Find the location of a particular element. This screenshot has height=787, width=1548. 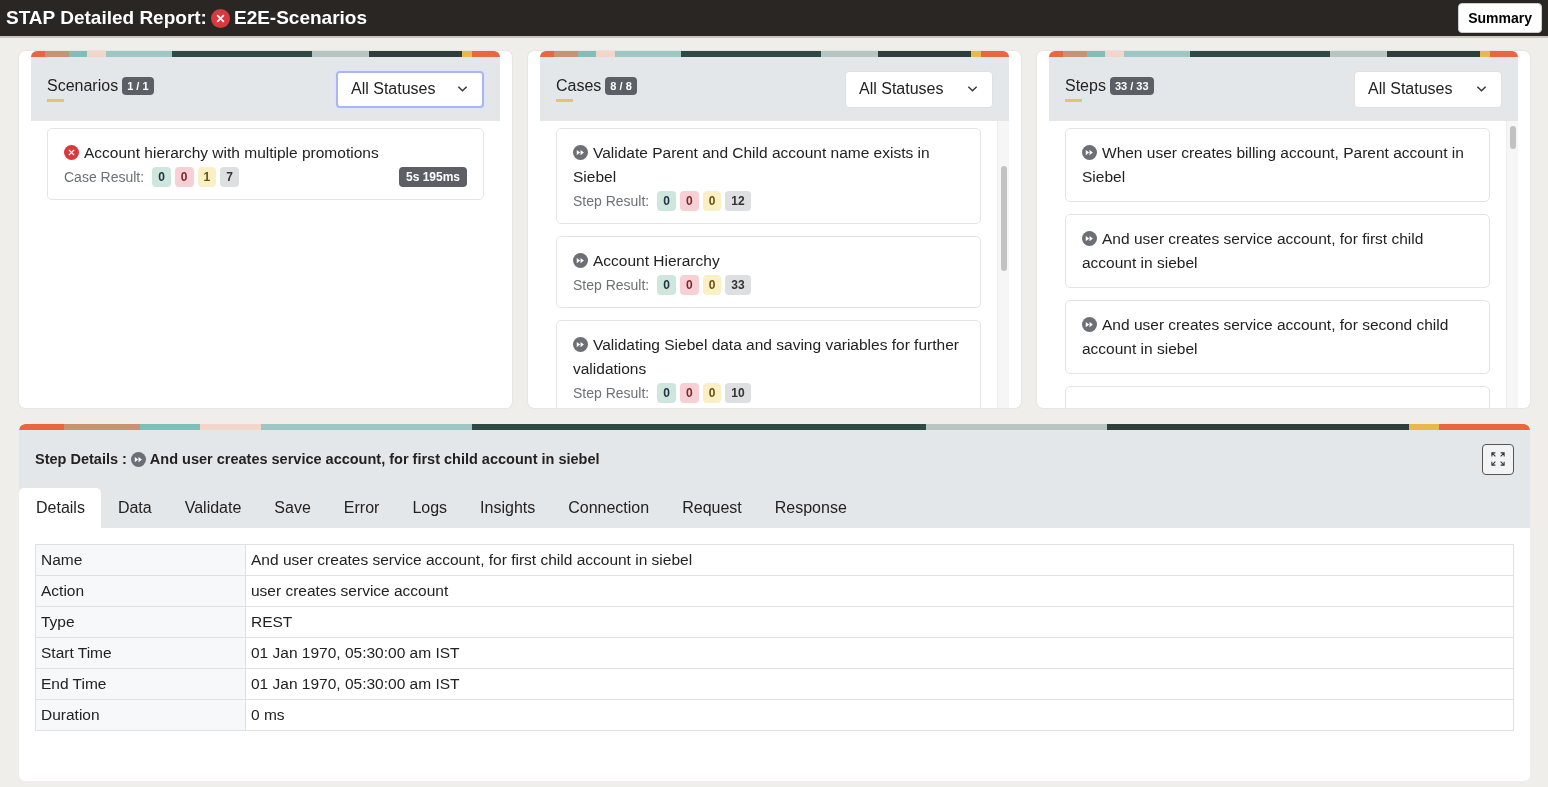

result-label: Case Result: is located at coordinates (104, 177).